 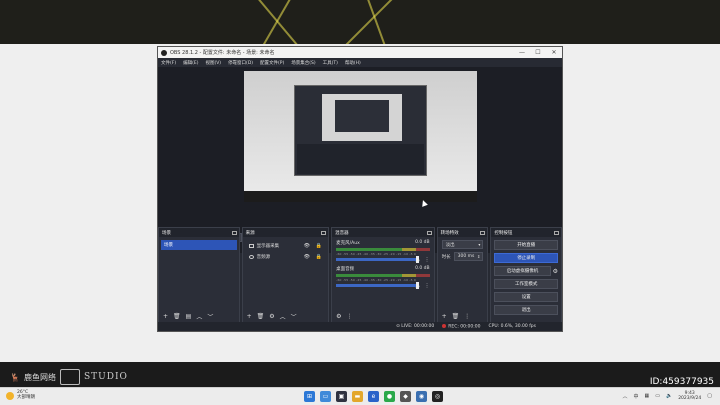 I want to click on menu-tools: 工具(T), so click(x=330, y=63).